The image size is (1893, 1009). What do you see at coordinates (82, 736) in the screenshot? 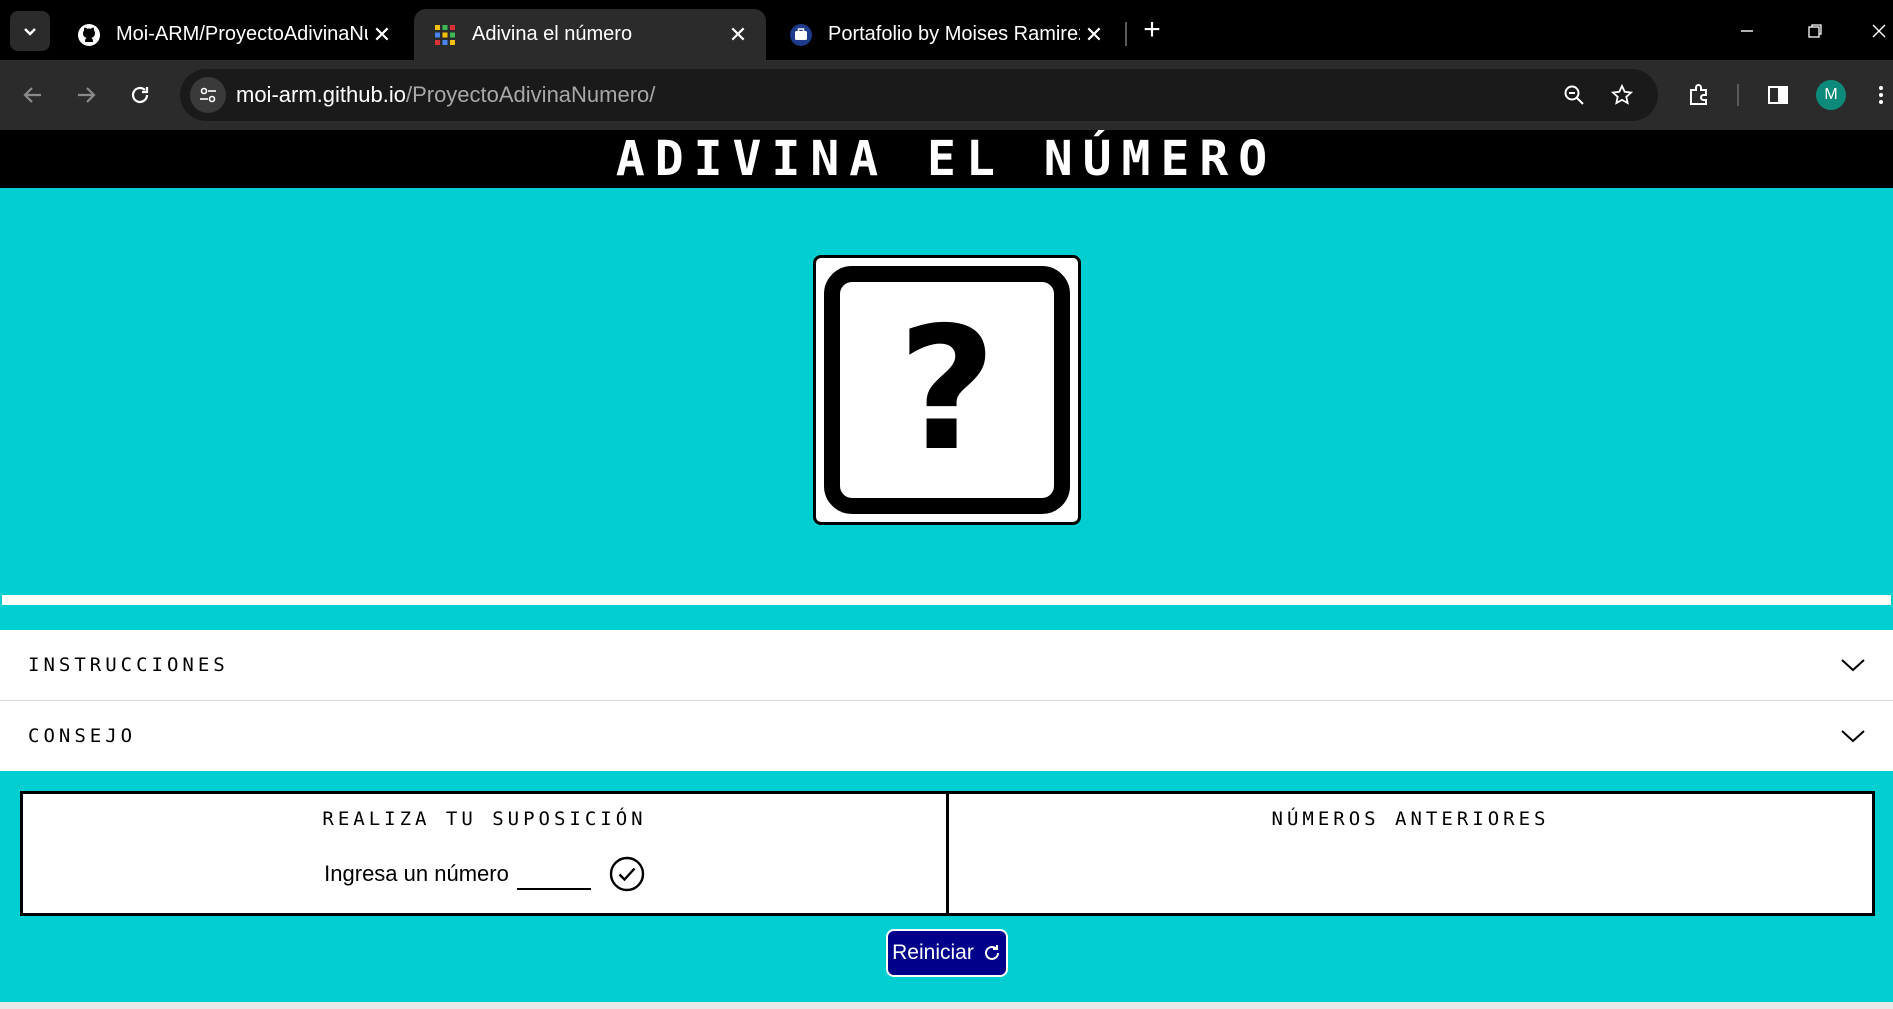
I see `accordion-label: CONSEJO` at bounding box center [82, 736].